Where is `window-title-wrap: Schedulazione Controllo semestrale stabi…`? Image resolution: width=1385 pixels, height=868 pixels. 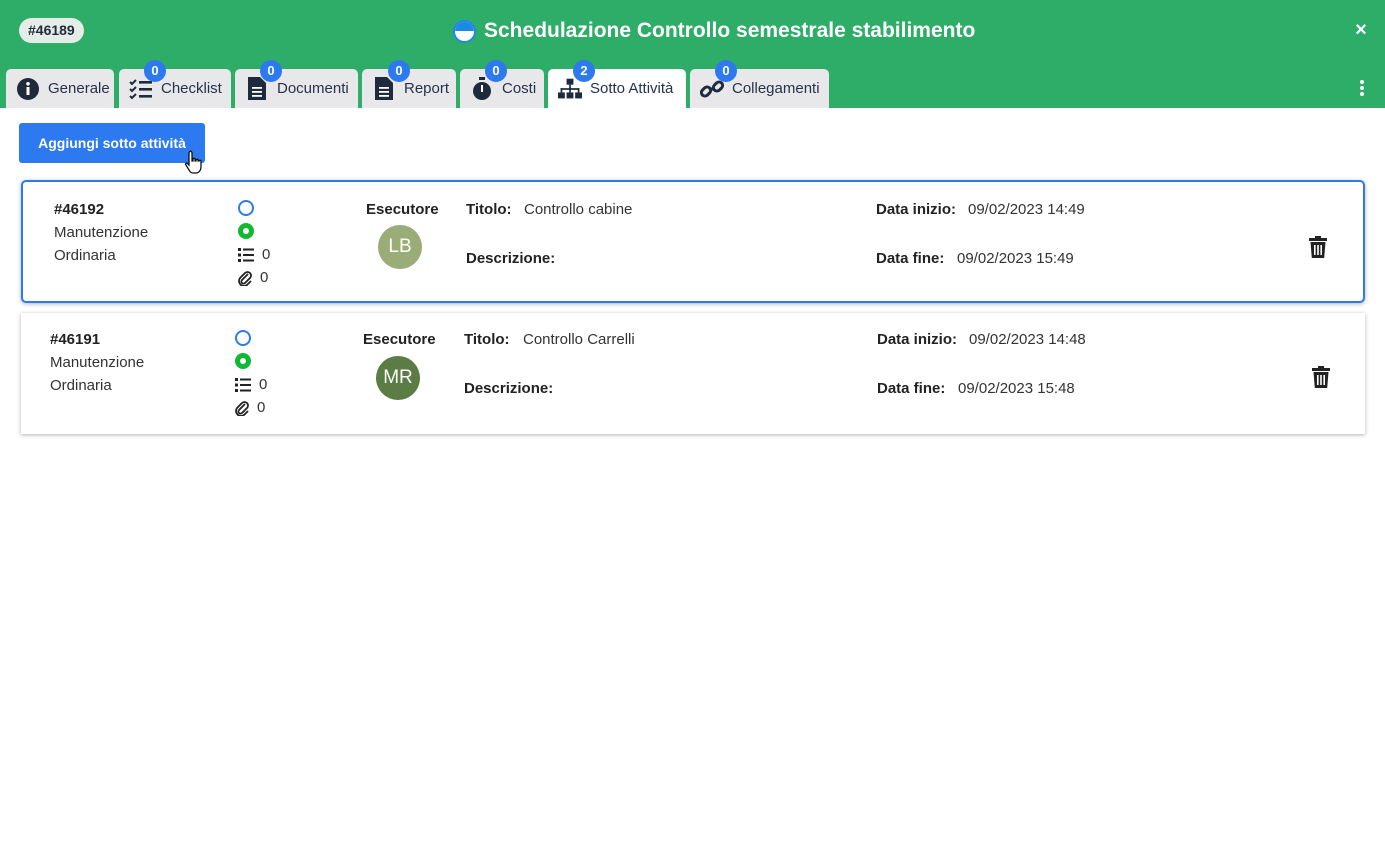
window-title-wrap: Schedulazione Controllo semestrale stabi… is located at coordinates (714, 31).